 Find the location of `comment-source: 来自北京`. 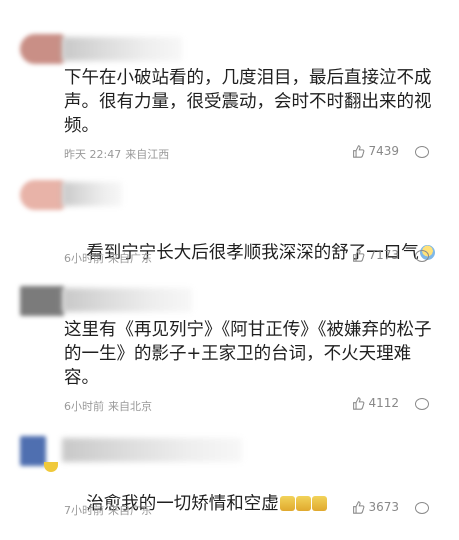

comment-source: 来自北京 is located at coordinates (130, 406).